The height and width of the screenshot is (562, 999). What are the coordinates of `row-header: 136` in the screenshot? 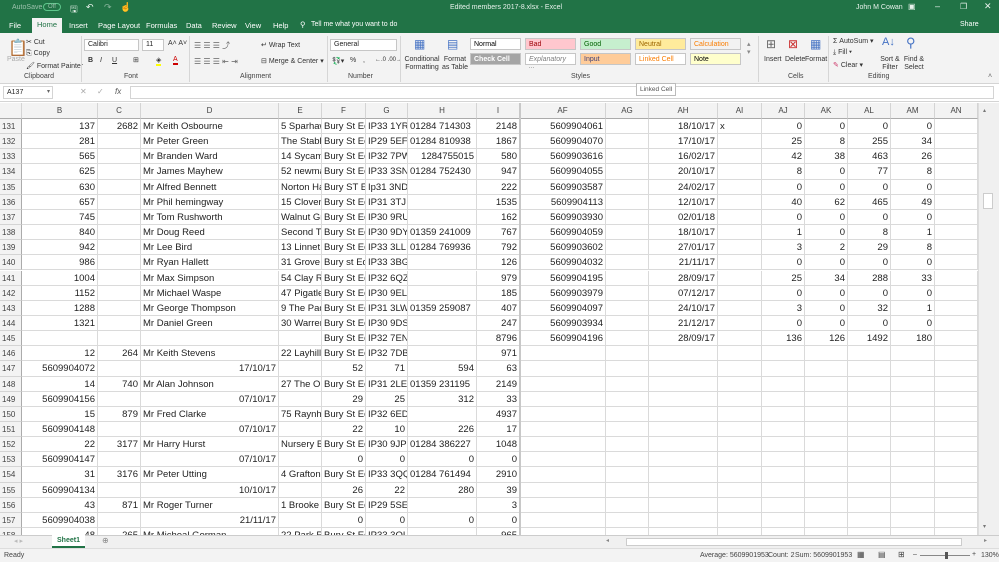 It's located at (11, 202).